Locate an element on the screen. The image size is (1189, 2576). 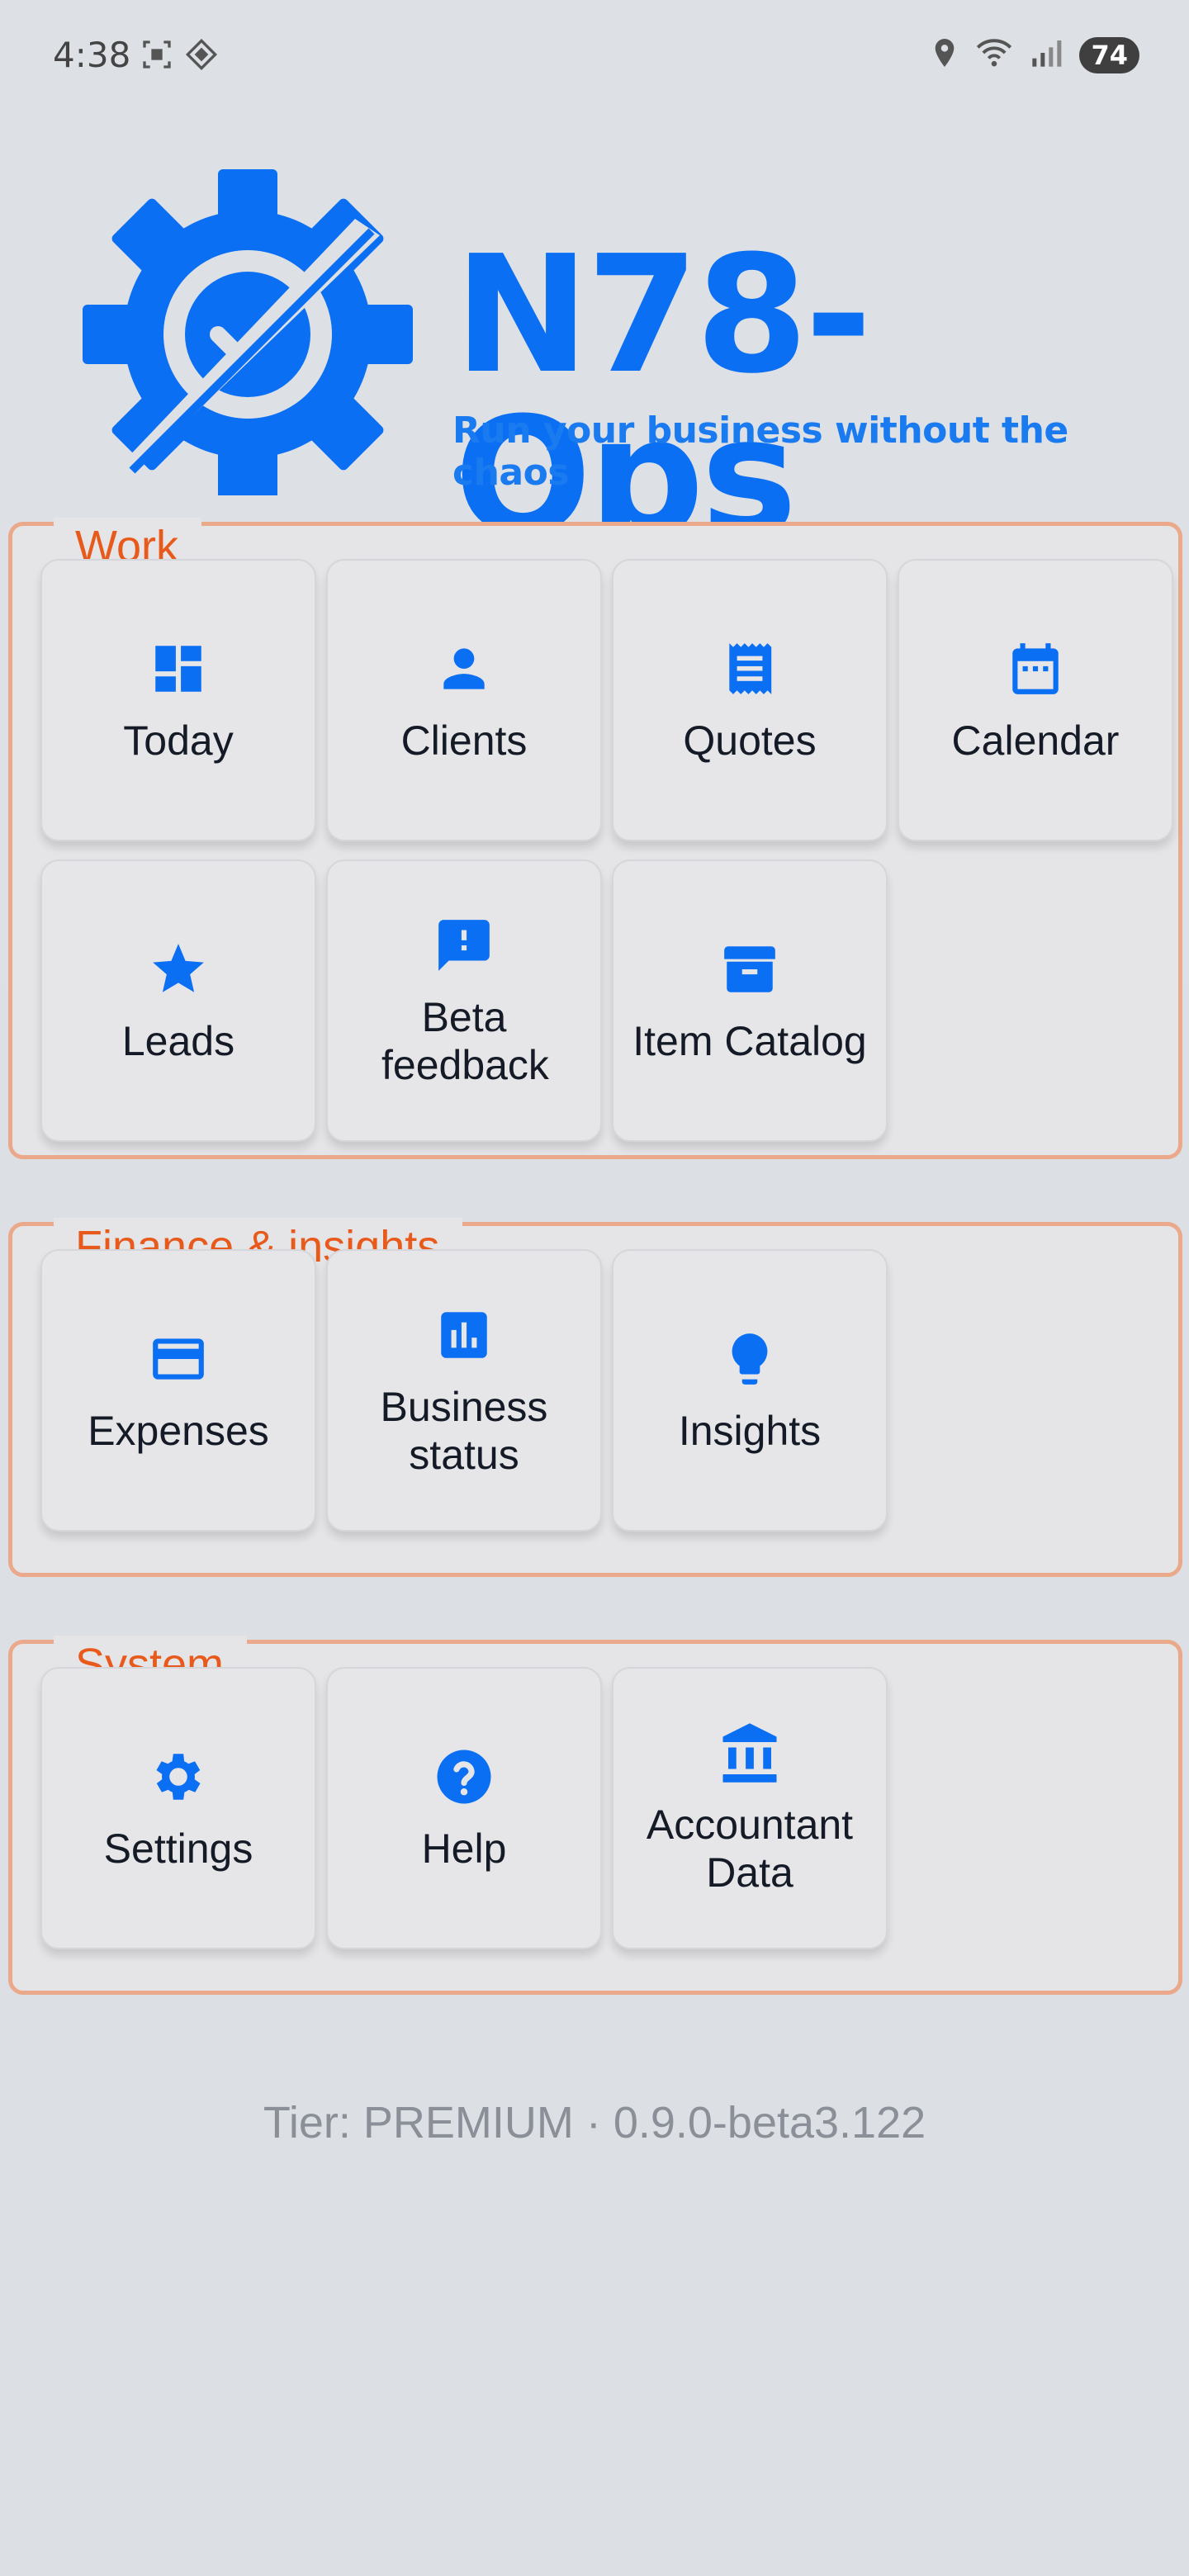
status-time: 4:38 is located at coordinates (92, 55).